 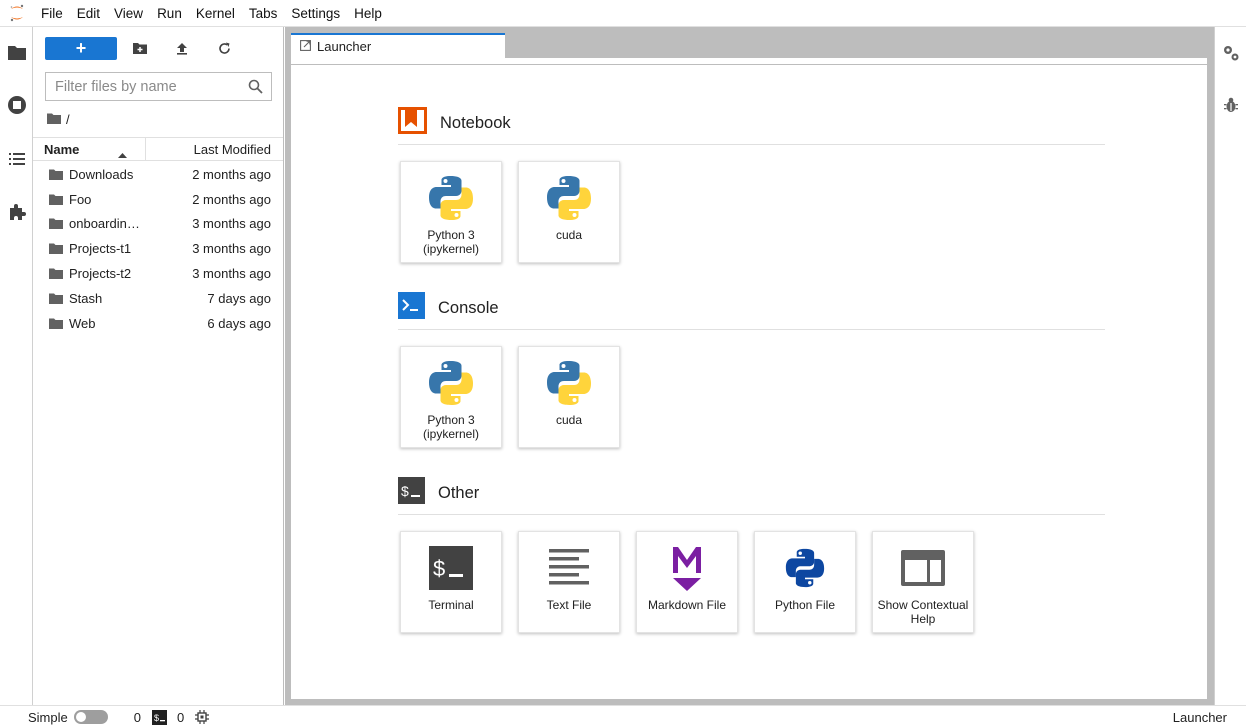 I want to click on kernels-count: 0, so click(x=137, y=717).